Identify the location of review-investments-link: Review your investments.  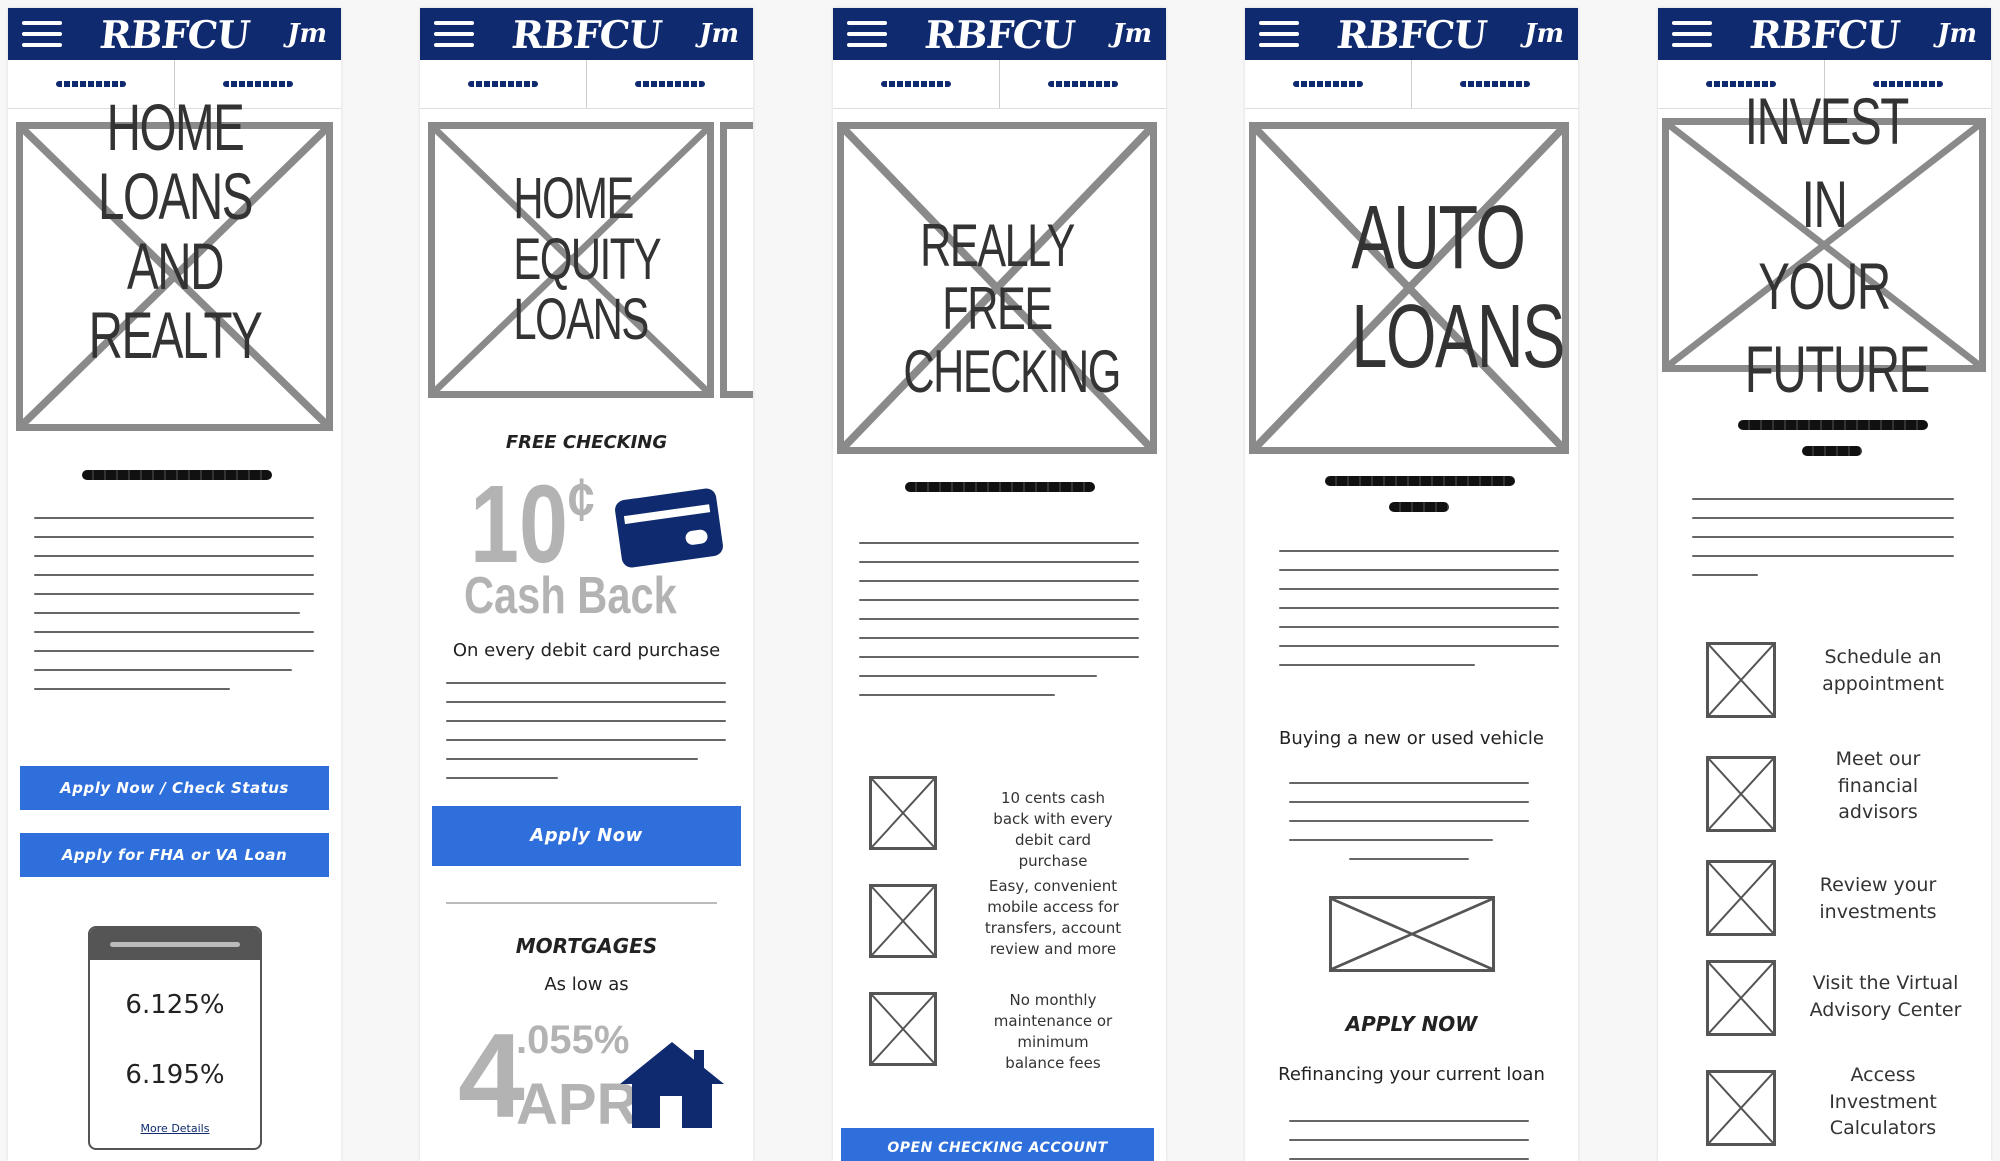
(1878, 898).